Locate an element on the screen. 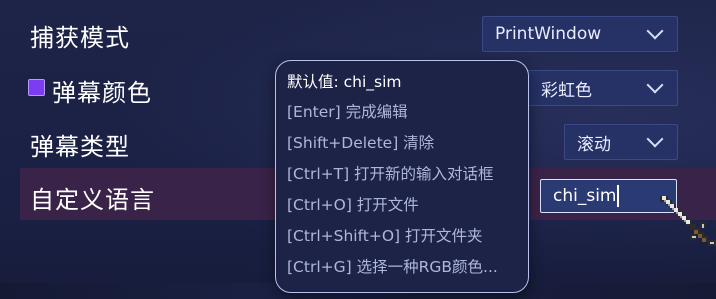 This screenshot has height=299, width=716. custom-language-label: 自定义语言 is located at coordinates (92, 200).